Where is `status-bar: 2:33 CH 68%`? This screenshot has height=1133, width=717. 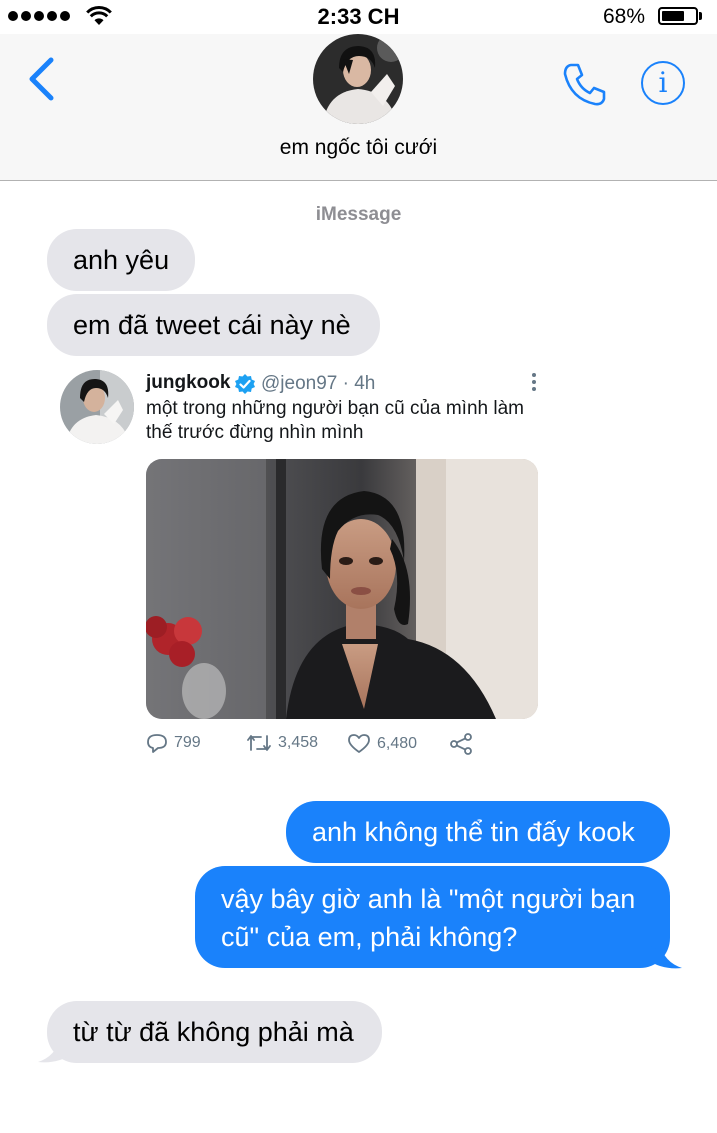
status-bar: 2:33 CH 68% is located at coordinates (358, 17).